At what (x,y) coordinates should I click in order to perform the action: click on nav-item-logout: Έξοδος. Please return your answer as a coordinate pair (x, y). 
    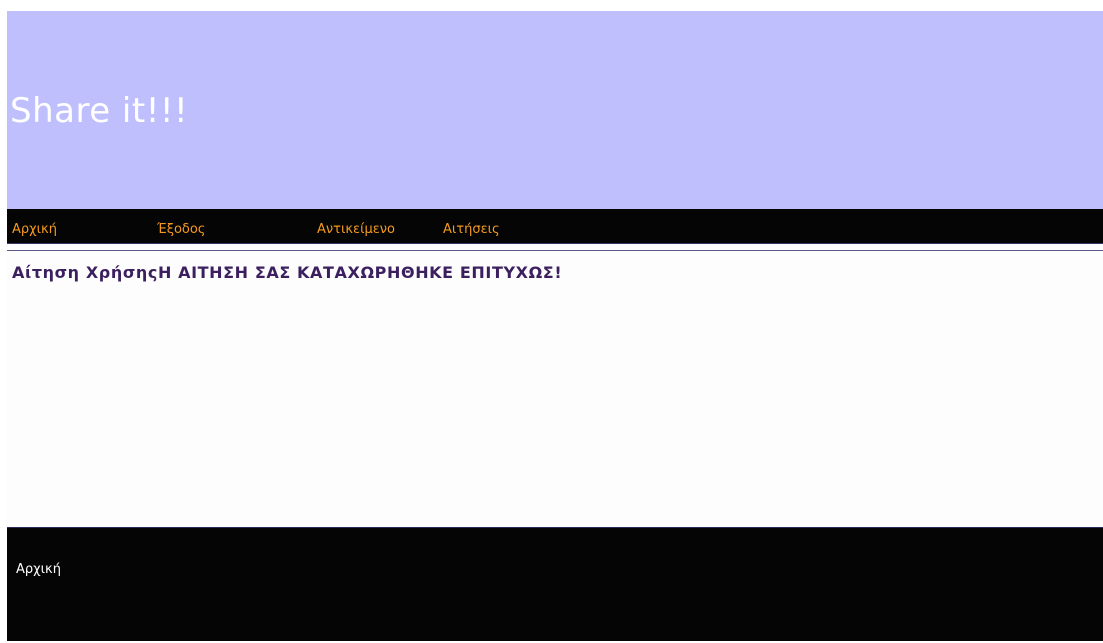
    Looking at the image, I should click on (181, 229).